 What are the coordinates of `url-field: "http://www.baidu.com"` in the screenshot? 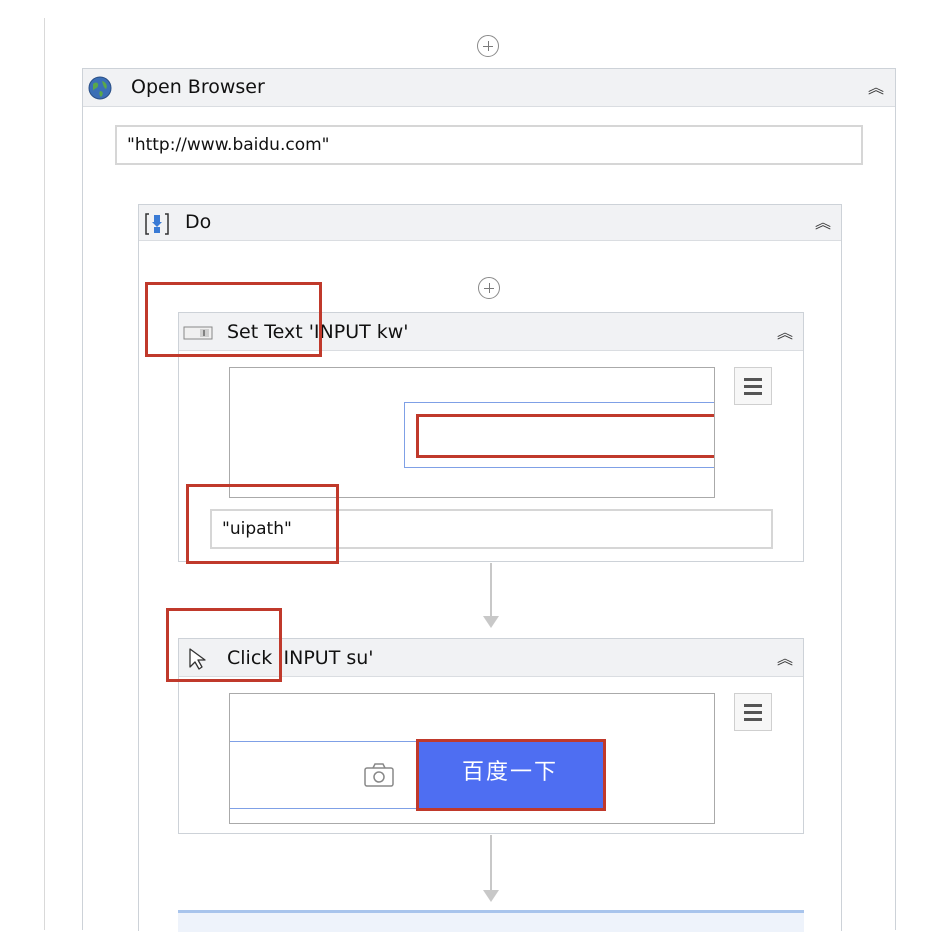 It's located at (489, 145).